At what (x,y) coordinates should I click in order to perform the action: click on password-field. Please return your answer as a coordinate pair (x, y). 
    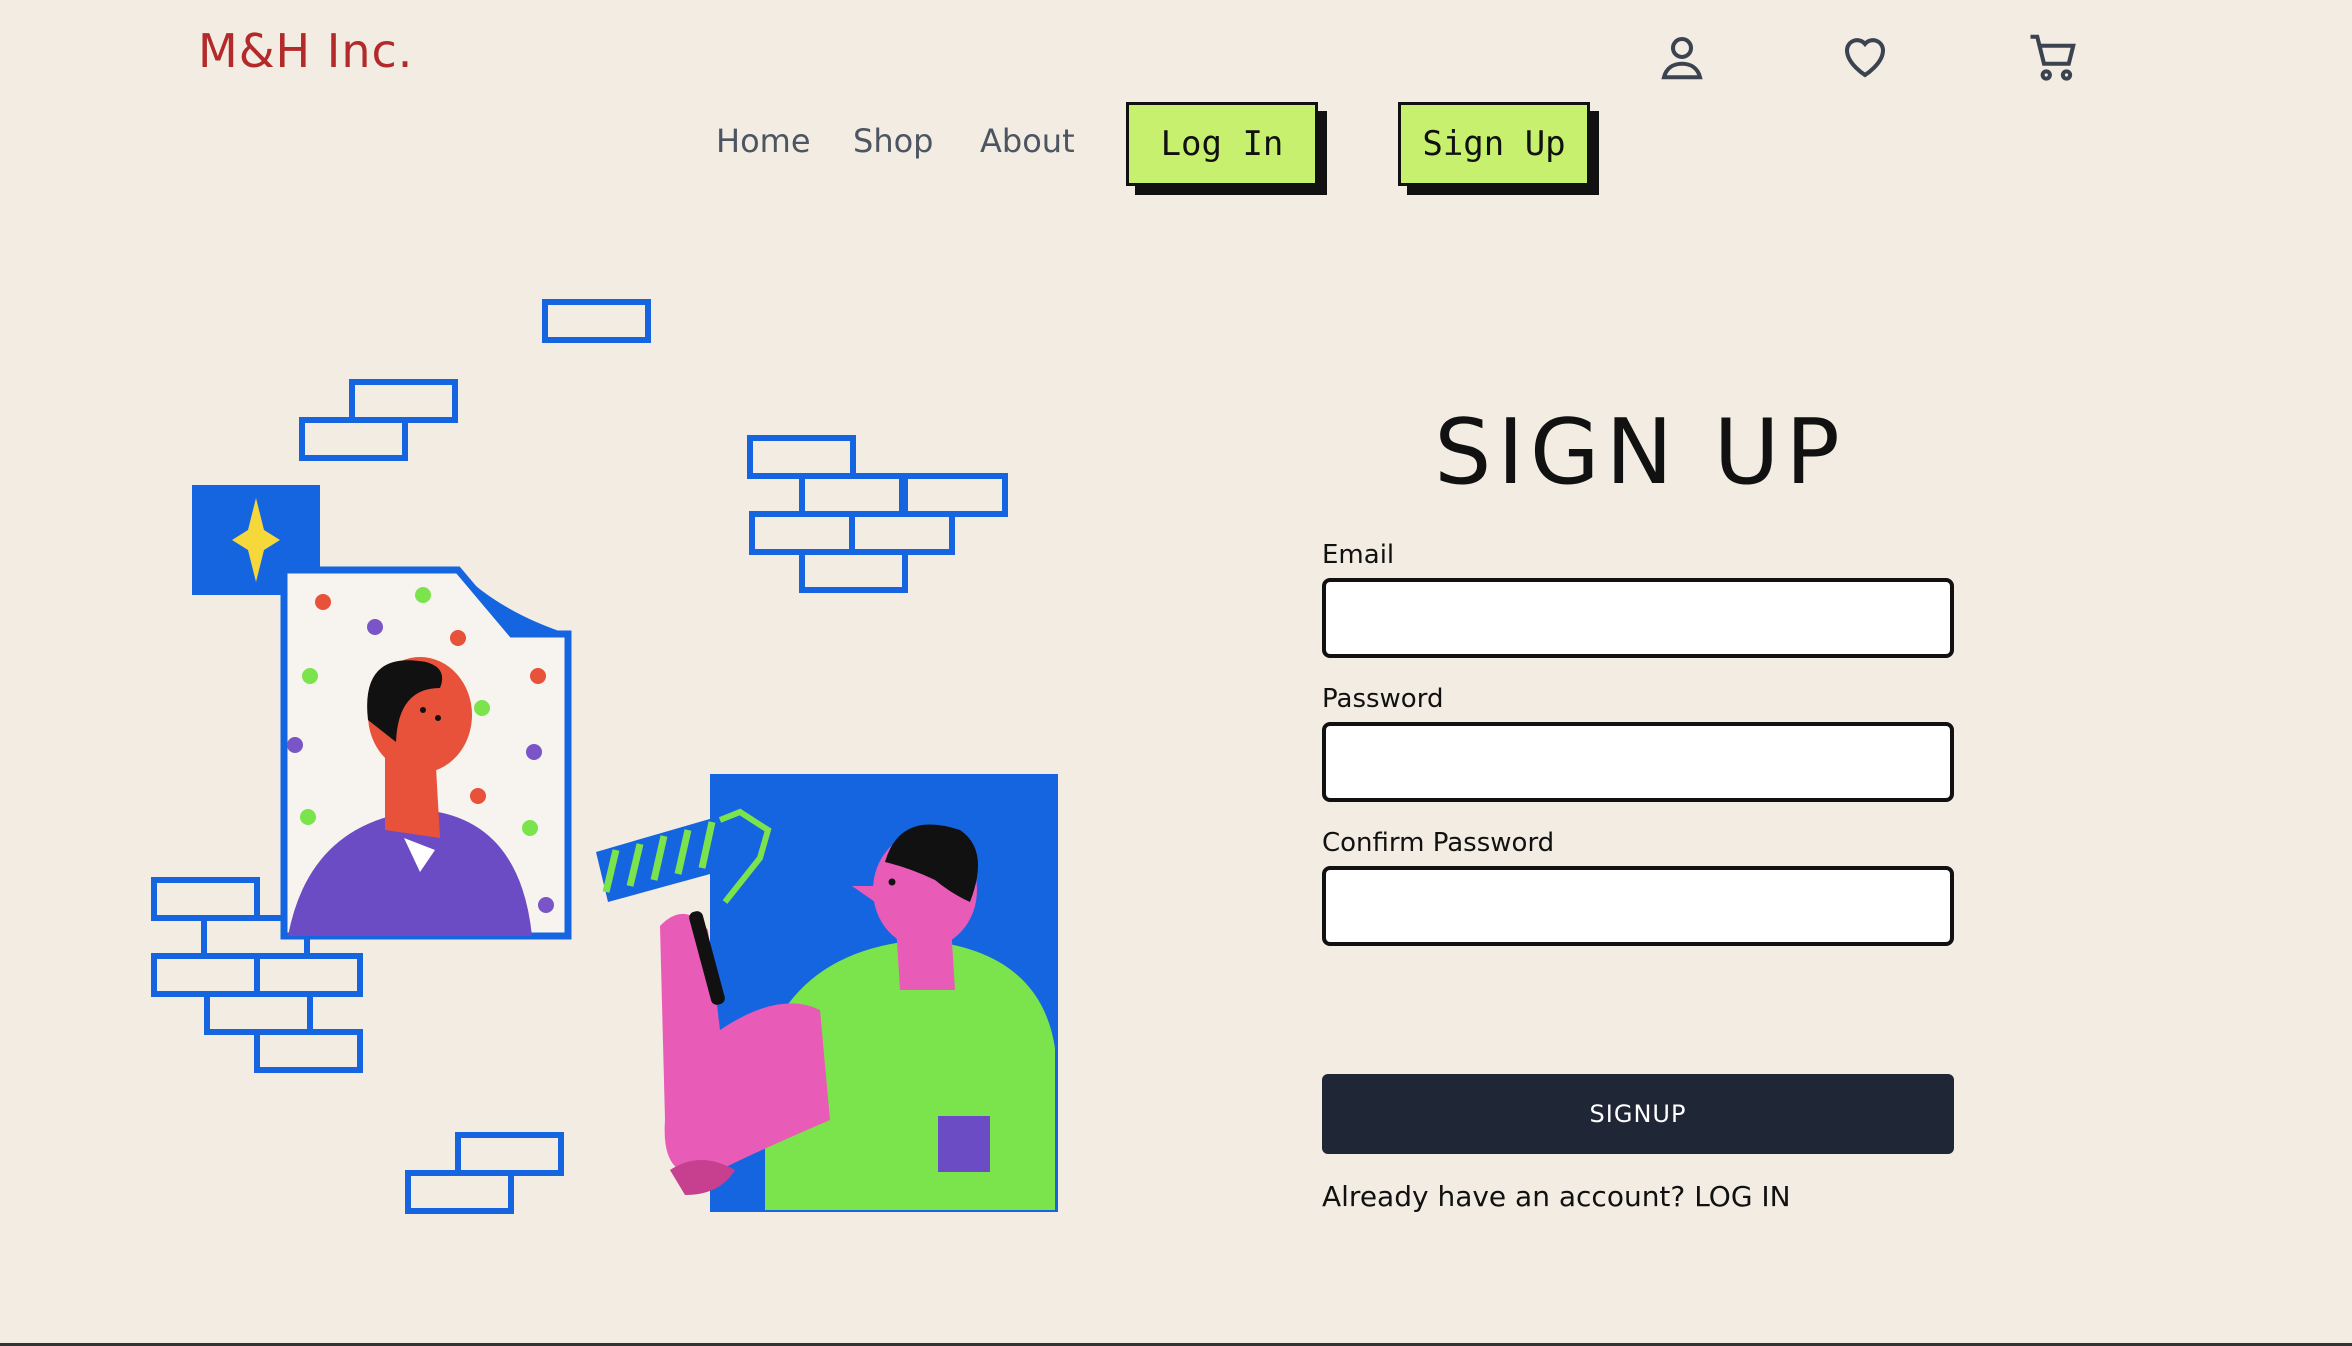
    Looking at the image, I should click on (1638, 762).